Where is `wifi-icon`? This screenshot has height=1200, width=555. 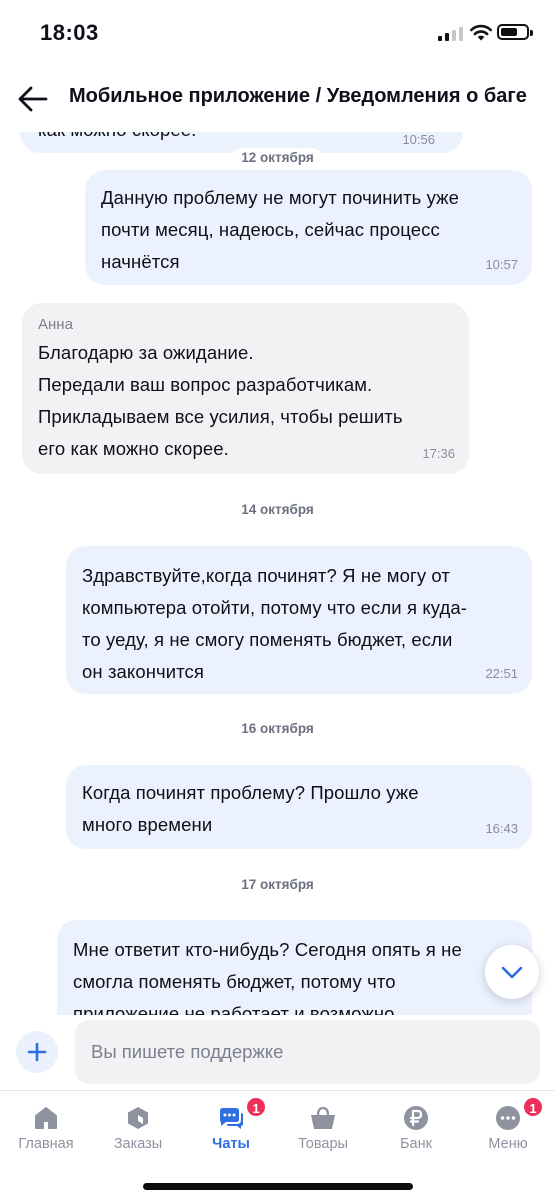 wifi-icon is located at coordinates (481, 32).